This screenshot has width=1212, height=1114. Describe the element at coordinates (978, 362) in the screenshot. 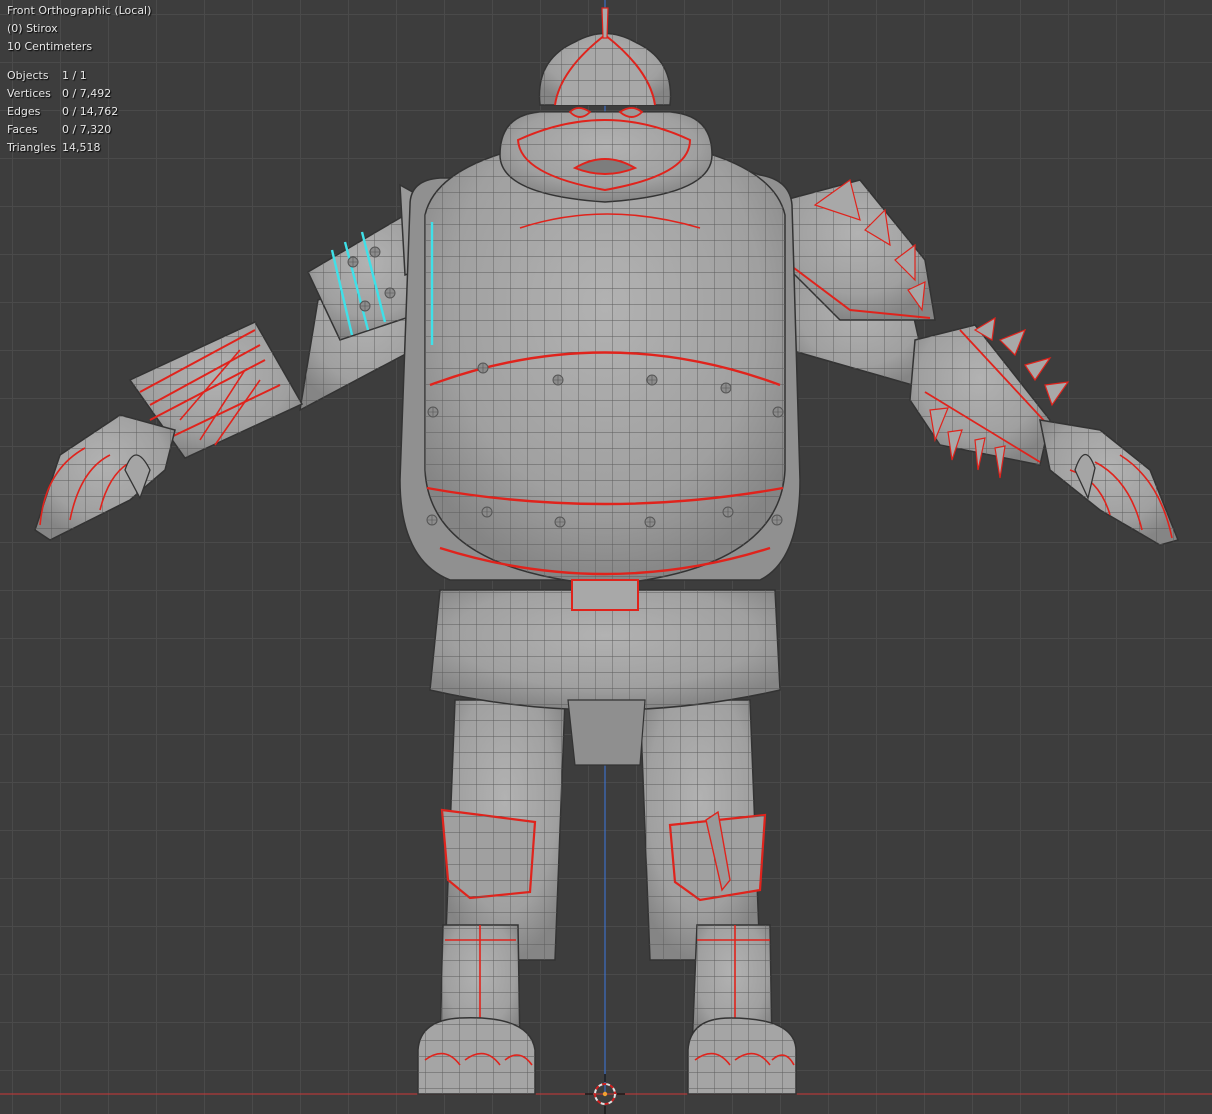

I see `right-arm` at that location.